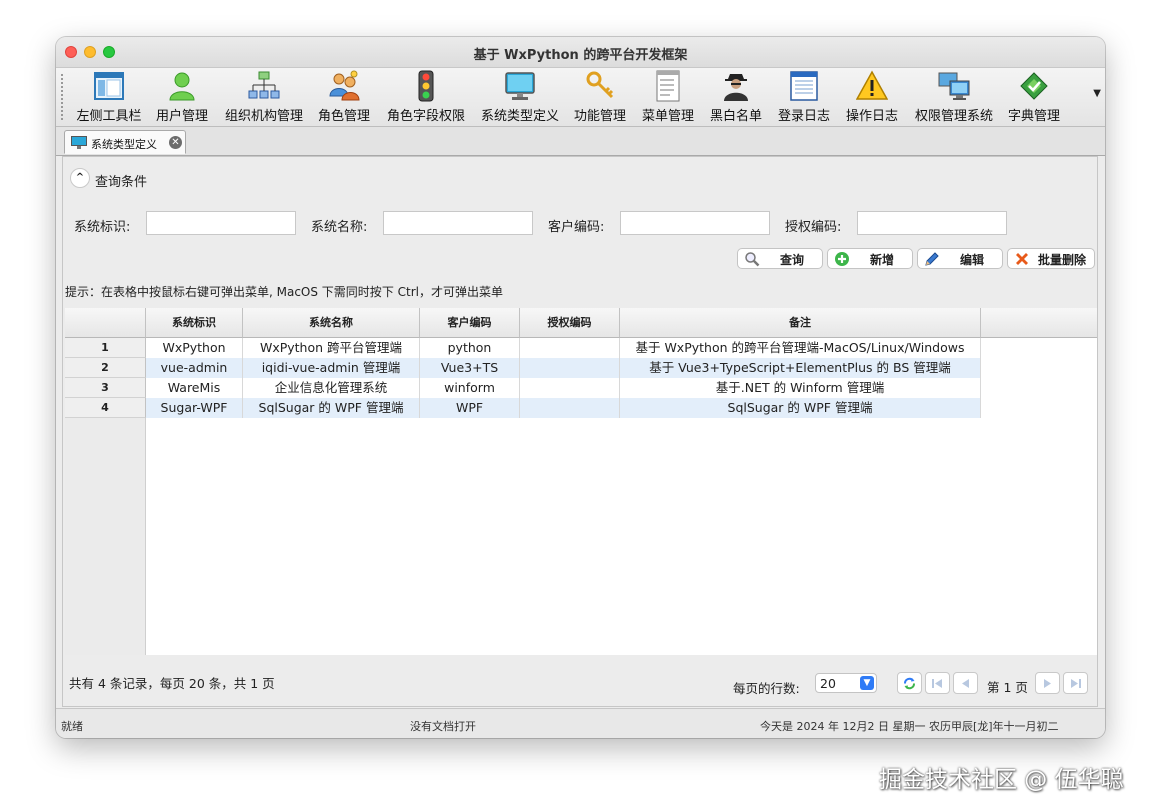 The width and height of the screenshot is (1161, 812). I want to click on refresh-icon, so click(909, 683).